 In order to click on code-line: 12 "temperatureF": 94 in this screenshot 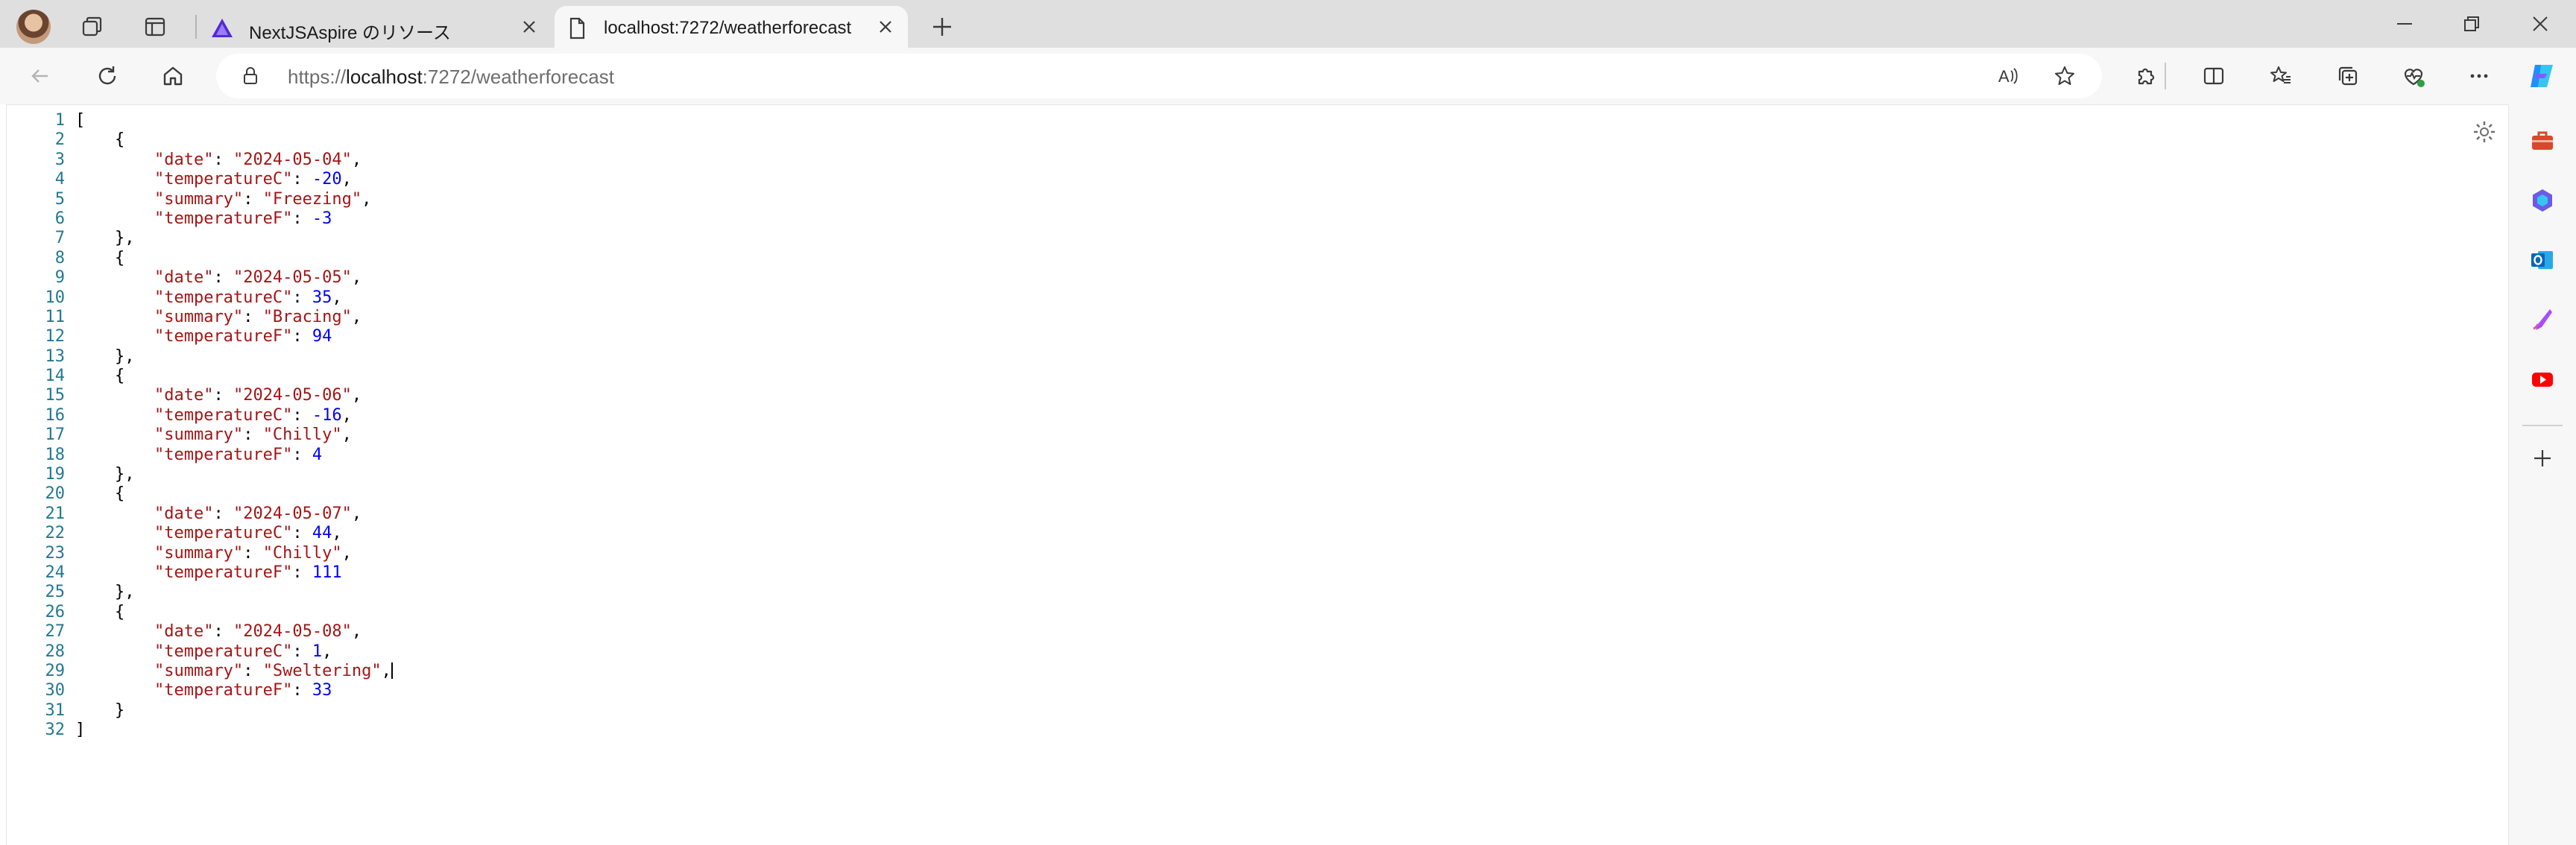, I will do `click(200, 336)`.